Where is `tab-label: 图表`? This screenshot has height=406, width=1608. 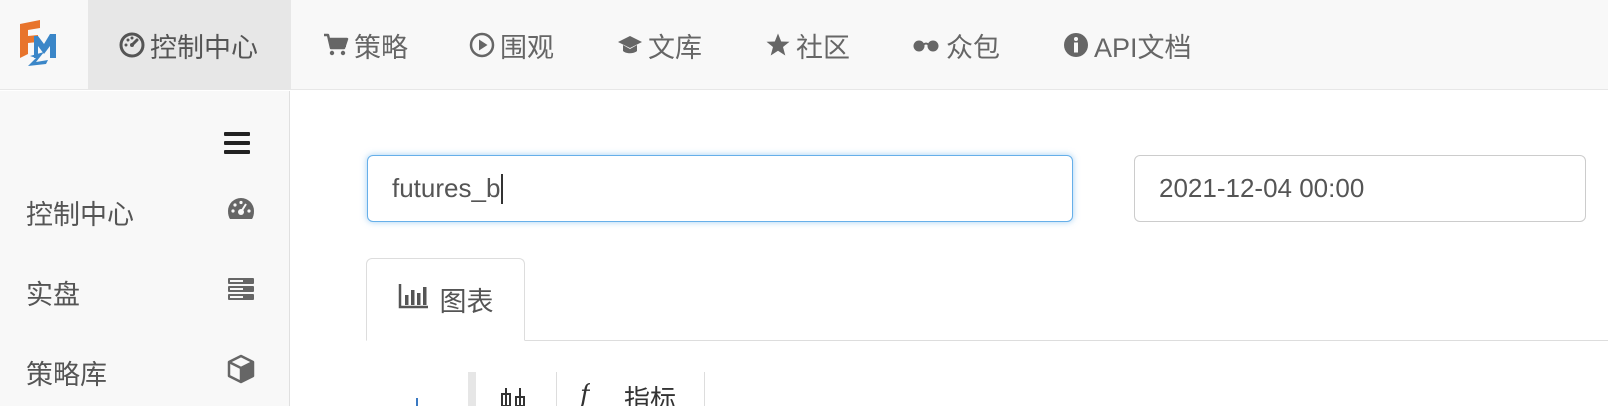 tab-label: 图表 is located at coordinates (466, 302).